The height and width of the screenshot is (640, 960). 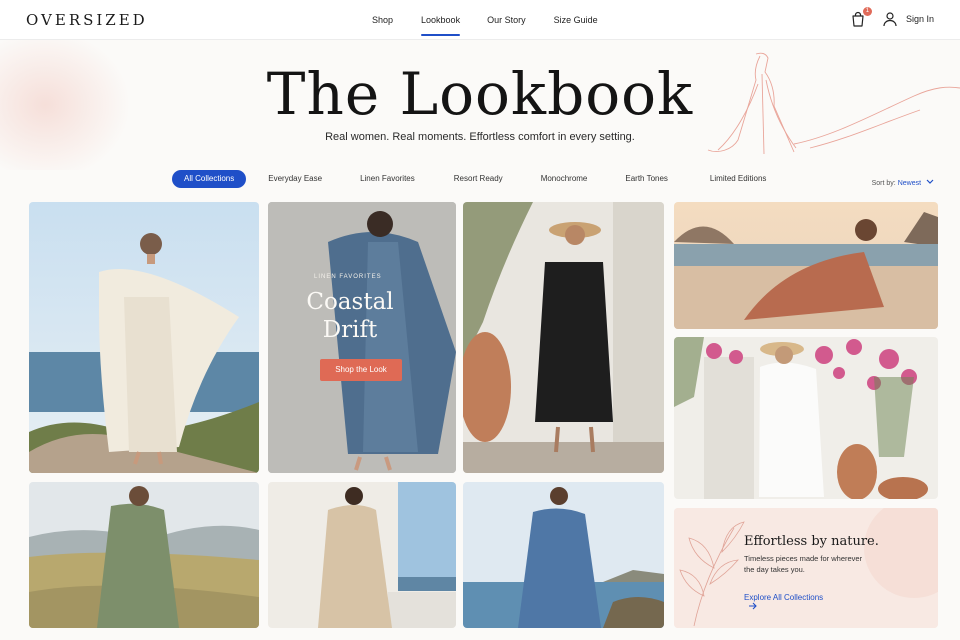 I want to click on explore-all-collections-link: Explore All Collections, so click(x=783, y=601).